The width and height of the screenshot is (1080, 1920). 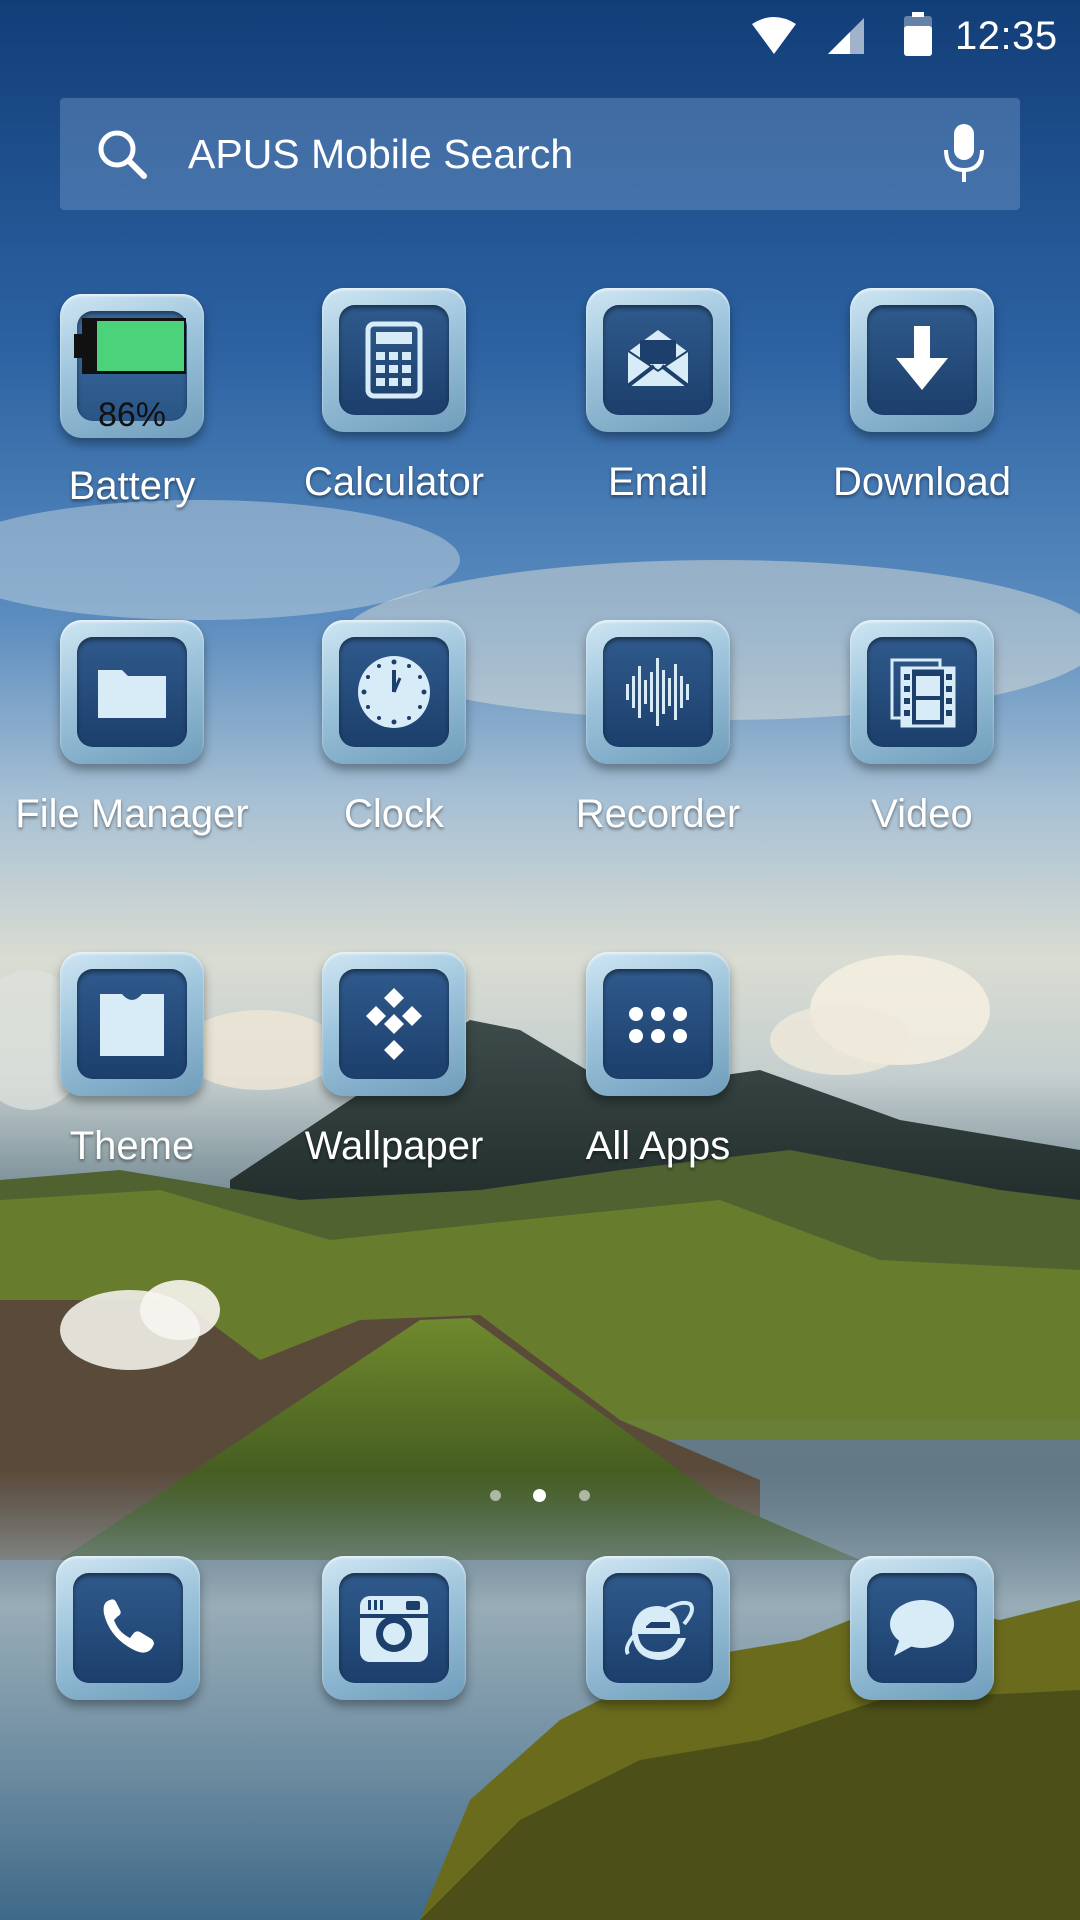 I want to click on messages-tile, so click(x=922, y=1628).